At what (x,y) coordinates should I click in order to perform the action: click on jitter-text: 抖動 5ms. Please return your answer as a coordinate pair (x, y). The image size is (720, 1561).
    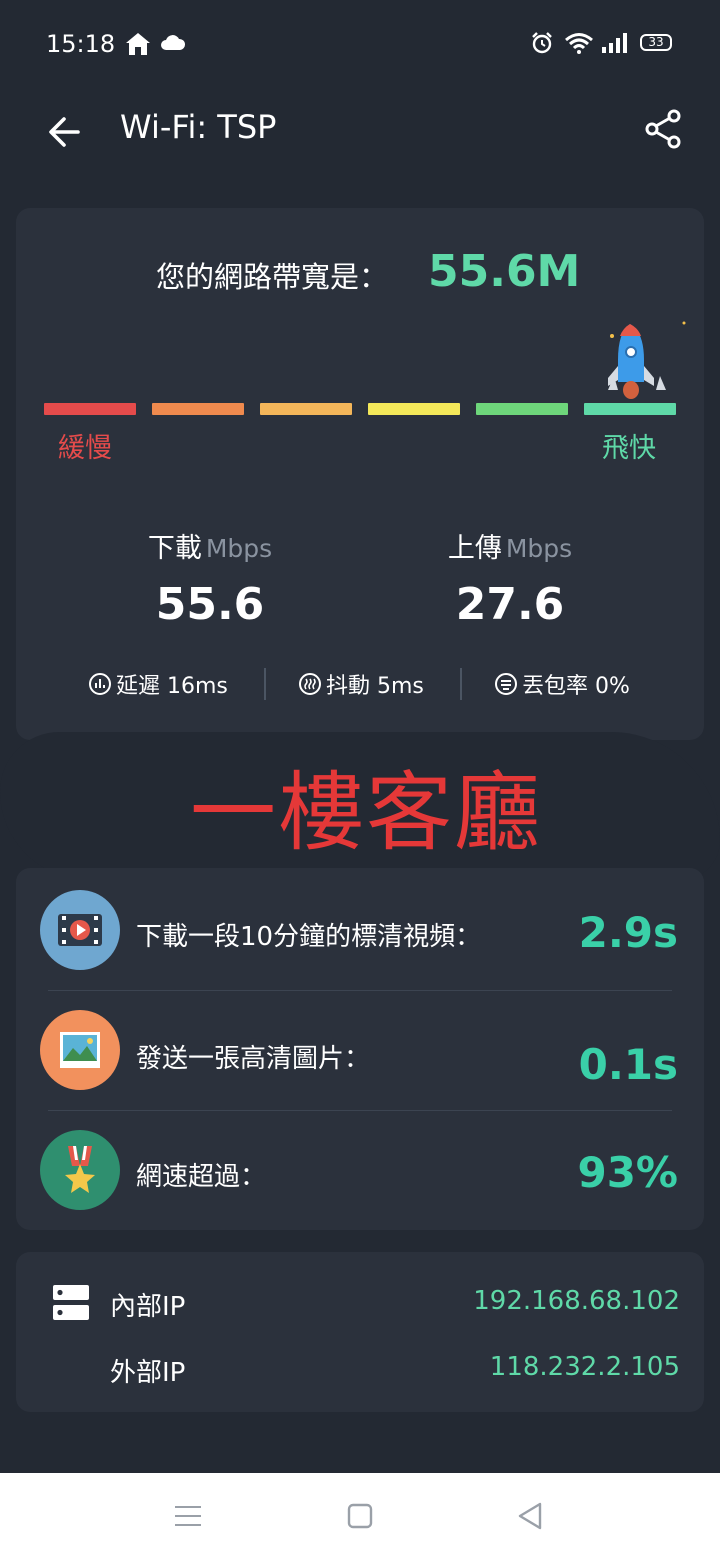
    Looking at the image, I should click on (375, 686).